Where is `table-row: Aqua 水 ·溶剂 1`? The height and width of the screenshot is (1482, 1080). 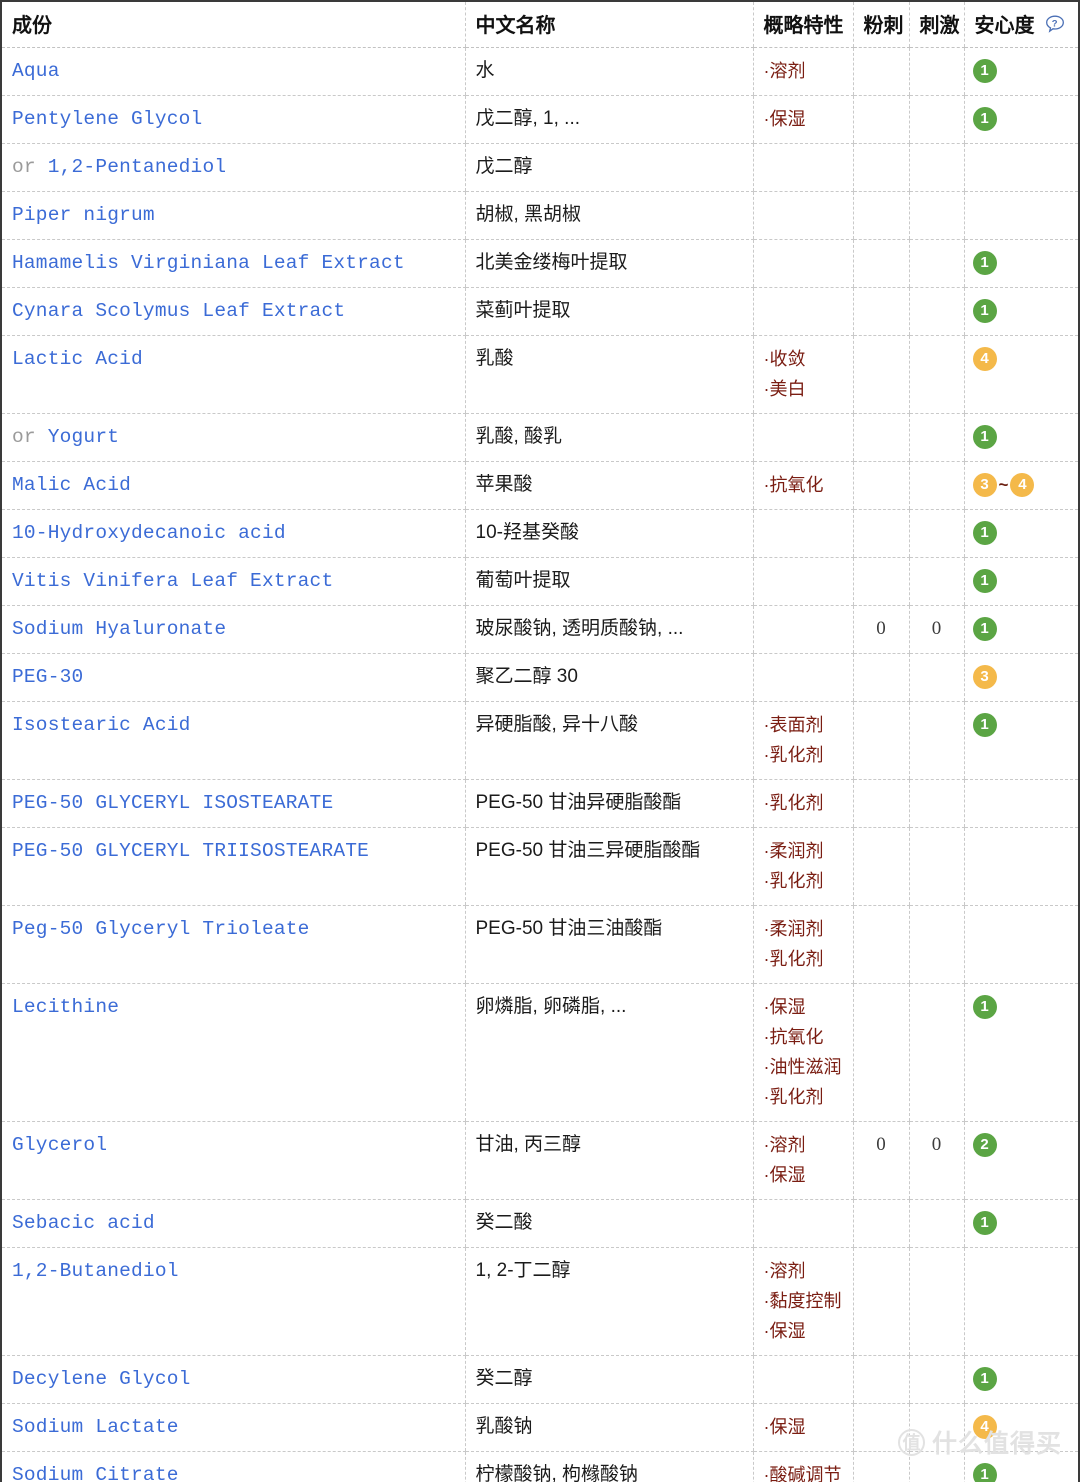
table-row: Aqua 水 ·溶剂 1 is located at coordinates (540, 71).